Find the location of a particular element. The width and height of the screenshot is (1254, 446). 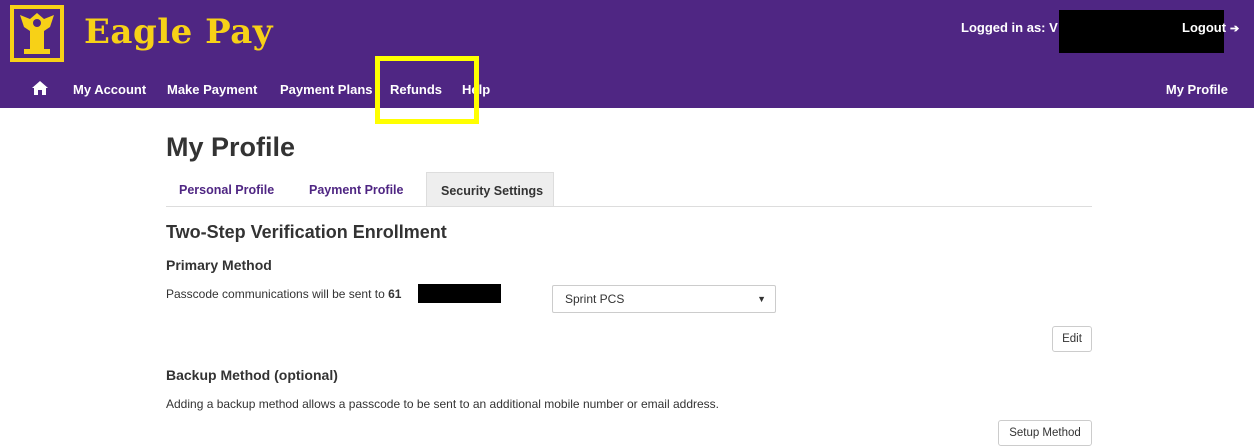

brand-title: Eagle Pay is located at coordinates (178, 32).